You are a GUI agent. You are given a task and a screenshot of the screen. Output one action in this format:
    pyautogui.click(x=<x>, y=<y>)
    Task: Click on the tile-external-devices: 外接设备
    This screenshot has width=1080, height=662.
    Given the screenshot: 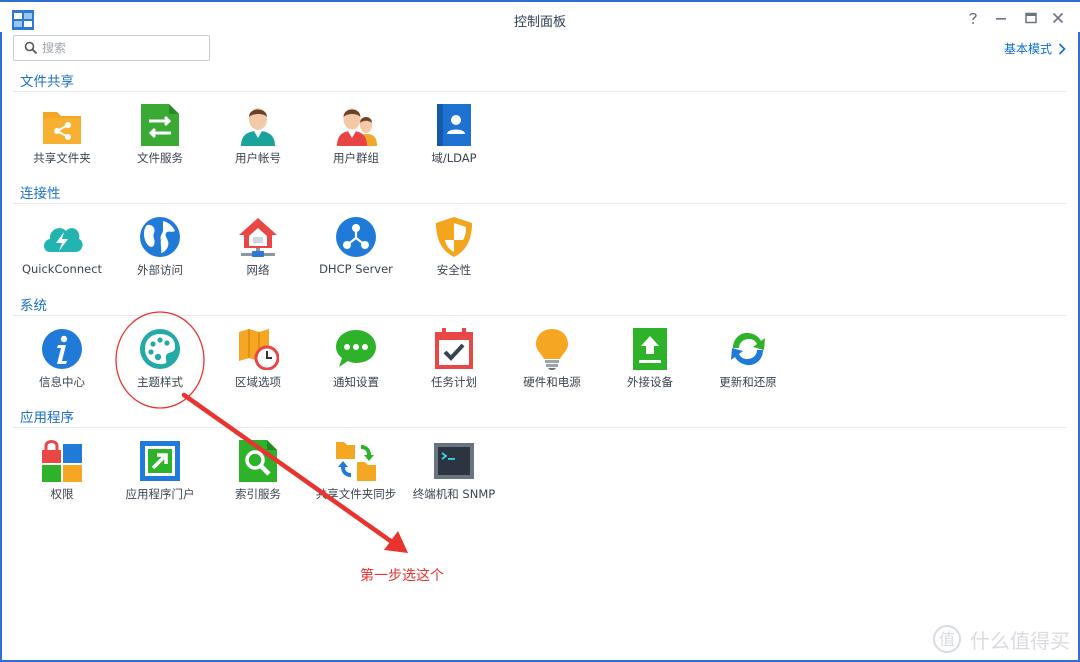 What is the action you would take?
    pyautogui.click(x=650, y=378)
    